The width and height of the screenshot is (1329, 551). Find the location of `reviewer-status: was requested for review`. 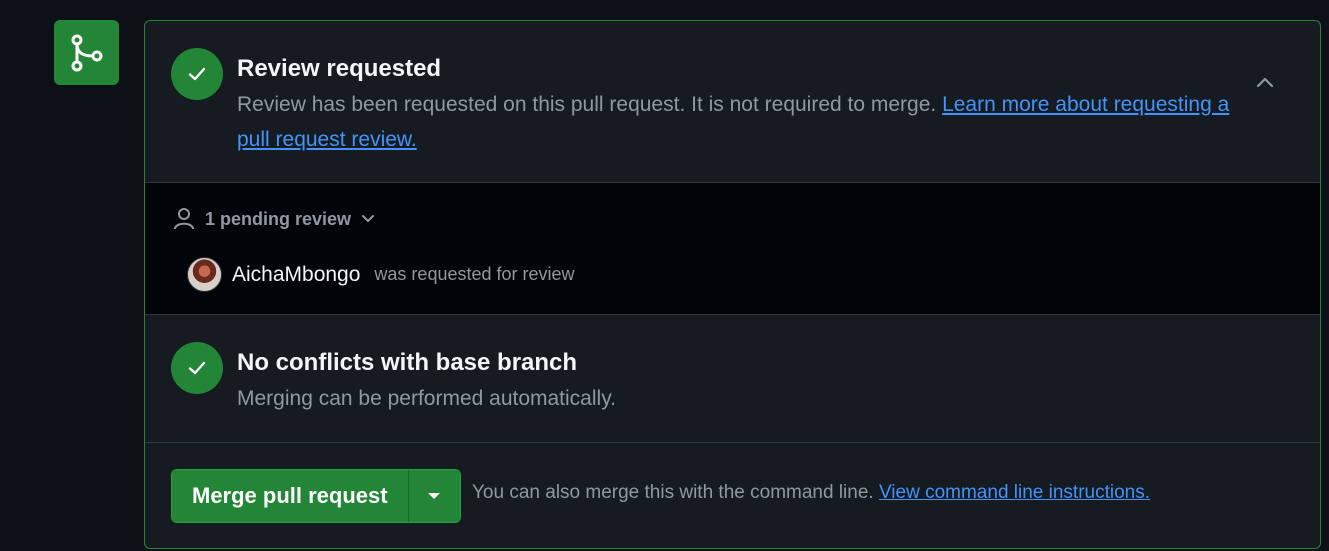

reviewer-status: was requested for review is located at coordinates (474, 274).